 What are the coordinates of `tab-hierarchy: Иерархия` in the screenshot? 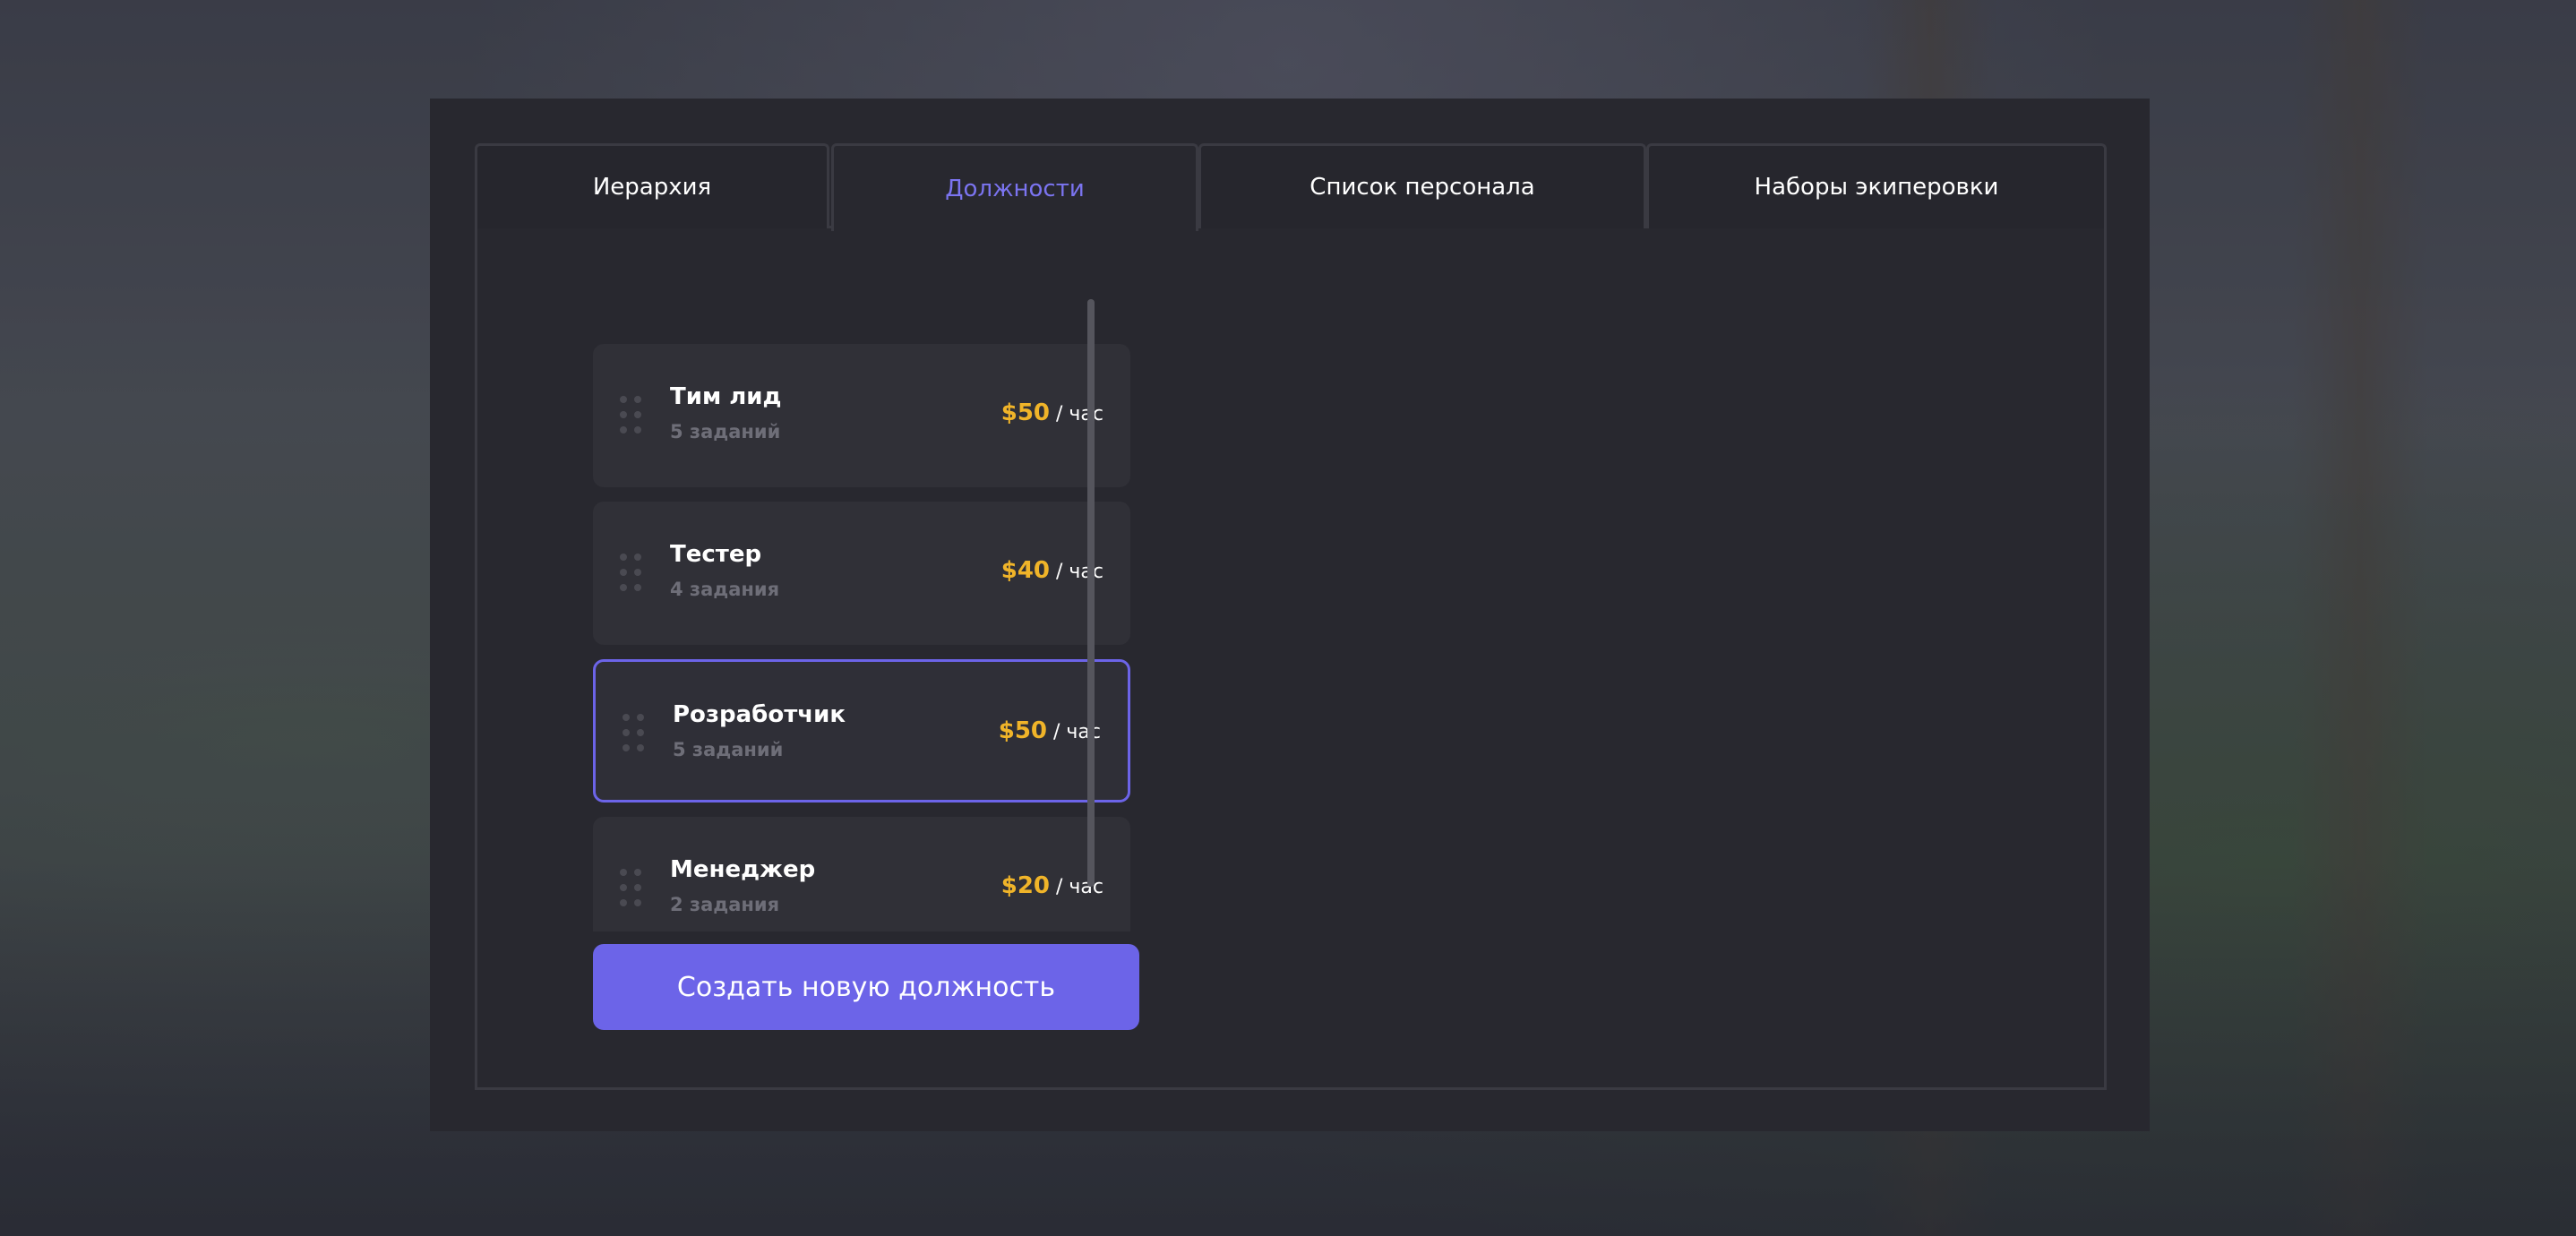 It's located at (652, 185).